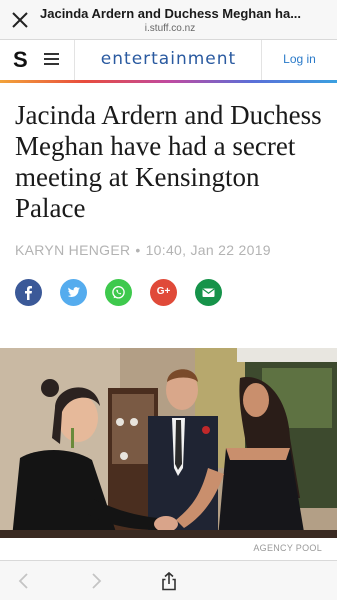 This screenshot has width=337, height=600. I want to click on article-timestamp: 10:40, Jan 22 2019, so click(208, 250).